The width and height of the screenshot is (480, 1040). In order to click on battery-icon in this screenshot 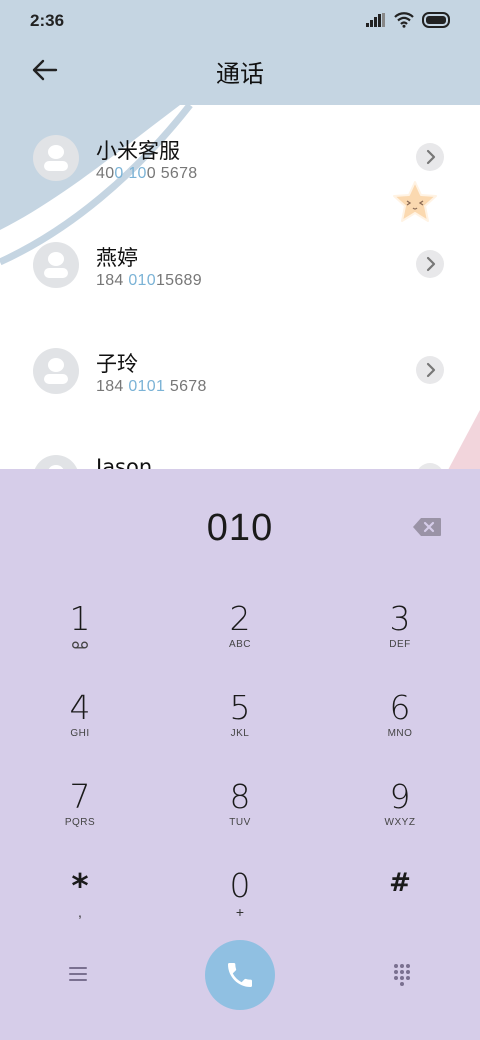, I will do `click(436, 20)`.